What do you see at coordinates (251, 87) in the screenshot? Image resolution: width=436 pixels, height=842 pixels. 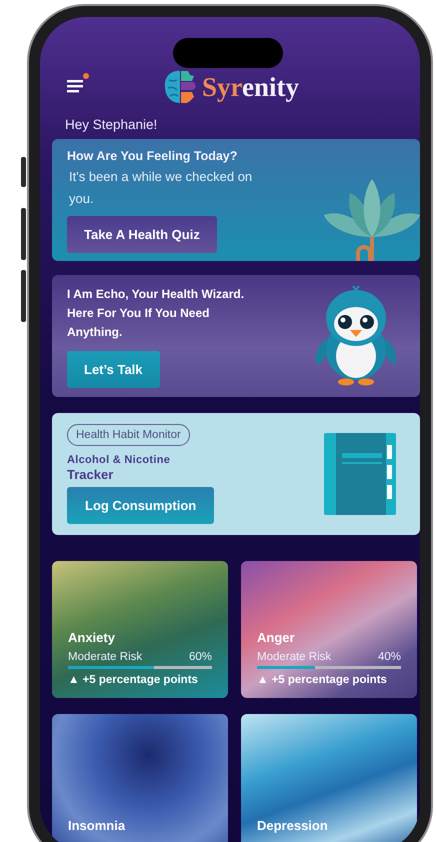 I see `brand-name: Syrenity` at bounding box center [251, 87].